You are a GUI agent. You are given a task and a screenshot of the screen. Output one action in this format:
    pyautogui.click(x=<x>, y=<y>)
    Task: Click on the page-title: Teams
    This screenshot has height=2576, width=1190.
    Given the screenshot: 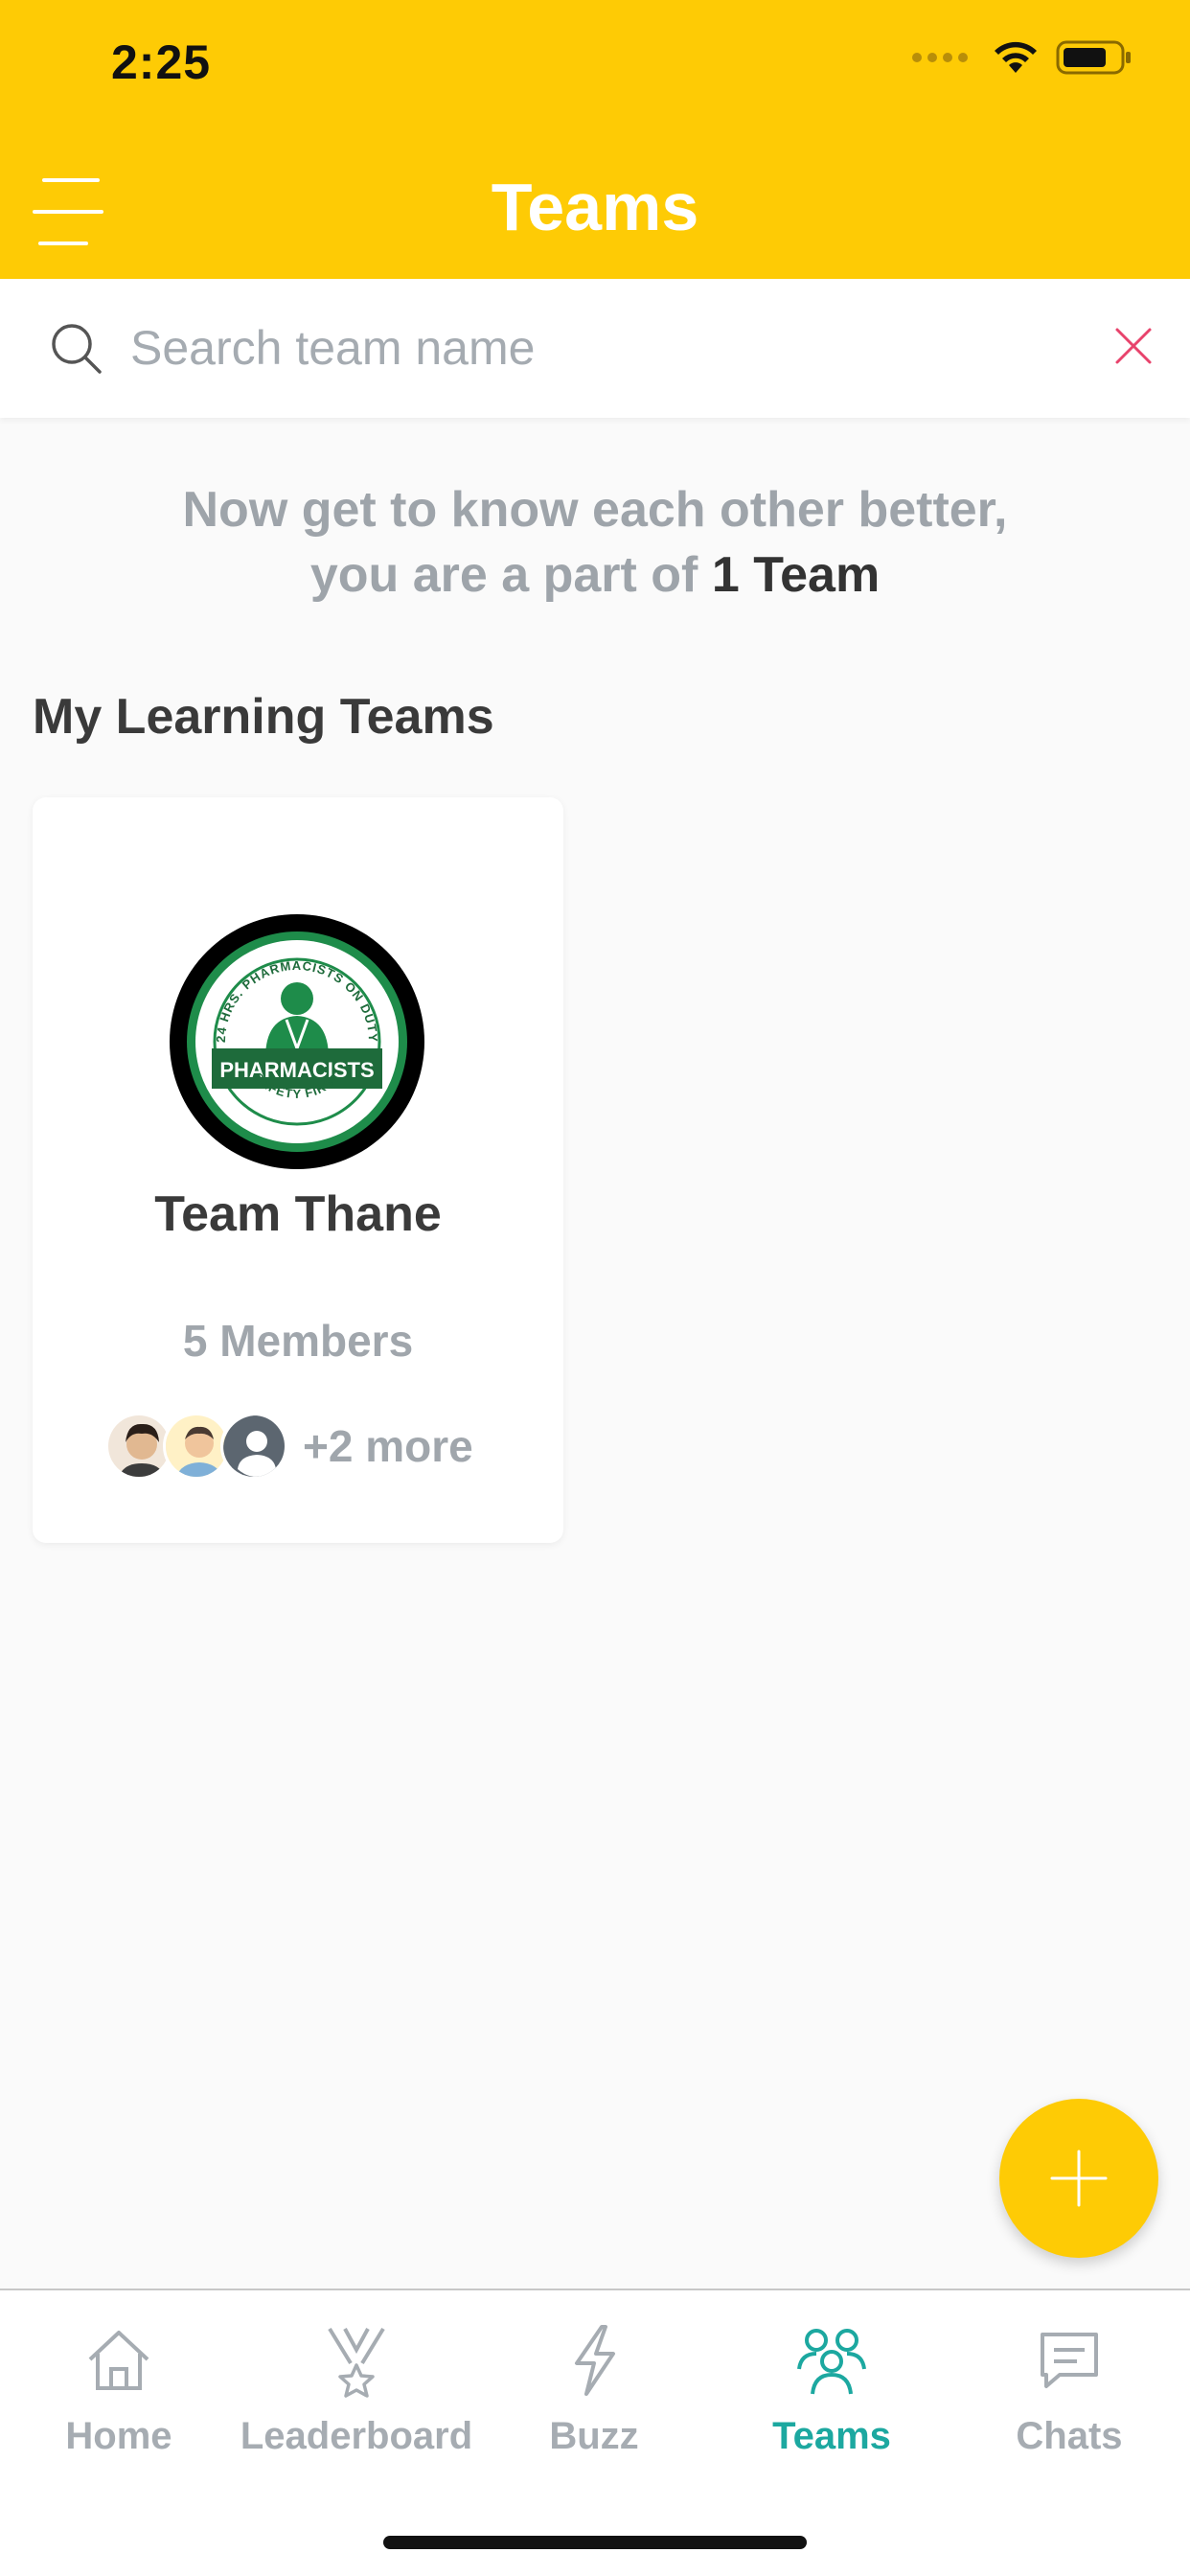 What is the action you would take?
    pyautogui.click(x=595, y=207)
    